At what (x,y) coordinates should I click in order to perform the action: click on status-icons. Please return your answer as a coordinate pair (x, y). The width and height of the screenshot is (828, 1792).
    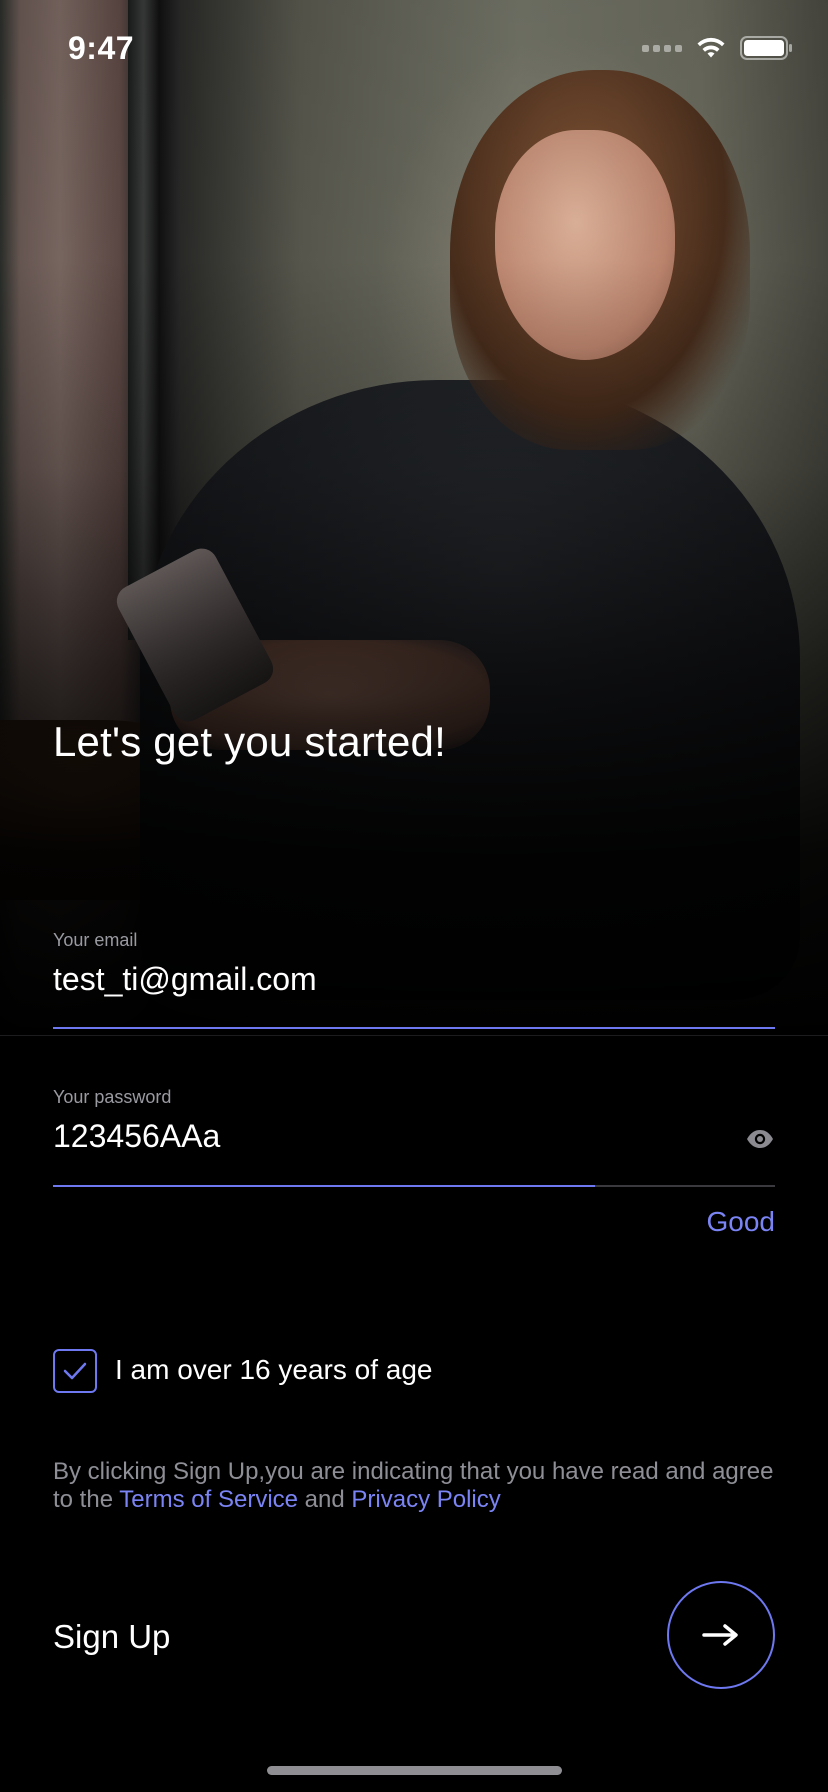
    Looking at the image, I should click on (718, 48).